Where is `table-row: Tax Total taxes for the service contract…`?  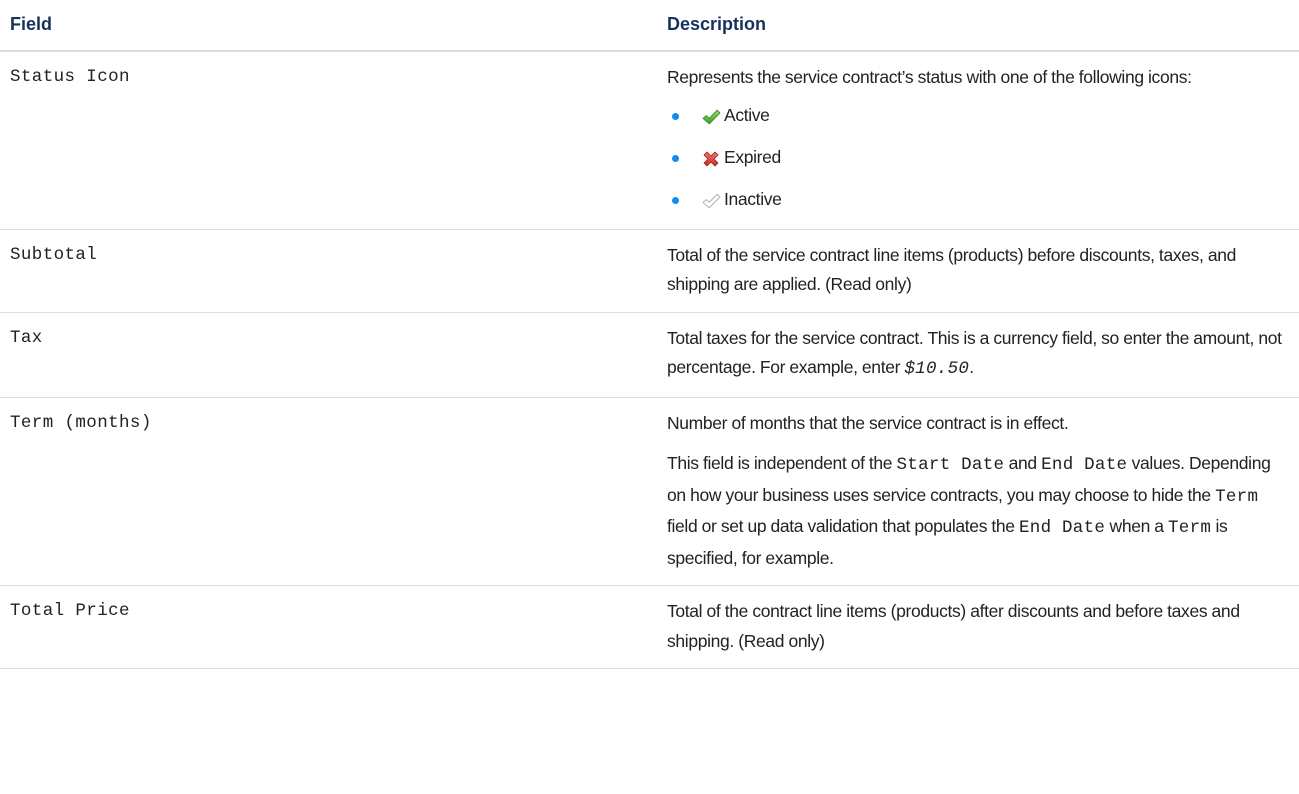 table-row: Tax Total taxes for the service contract… is located at coordinates (649, 355).